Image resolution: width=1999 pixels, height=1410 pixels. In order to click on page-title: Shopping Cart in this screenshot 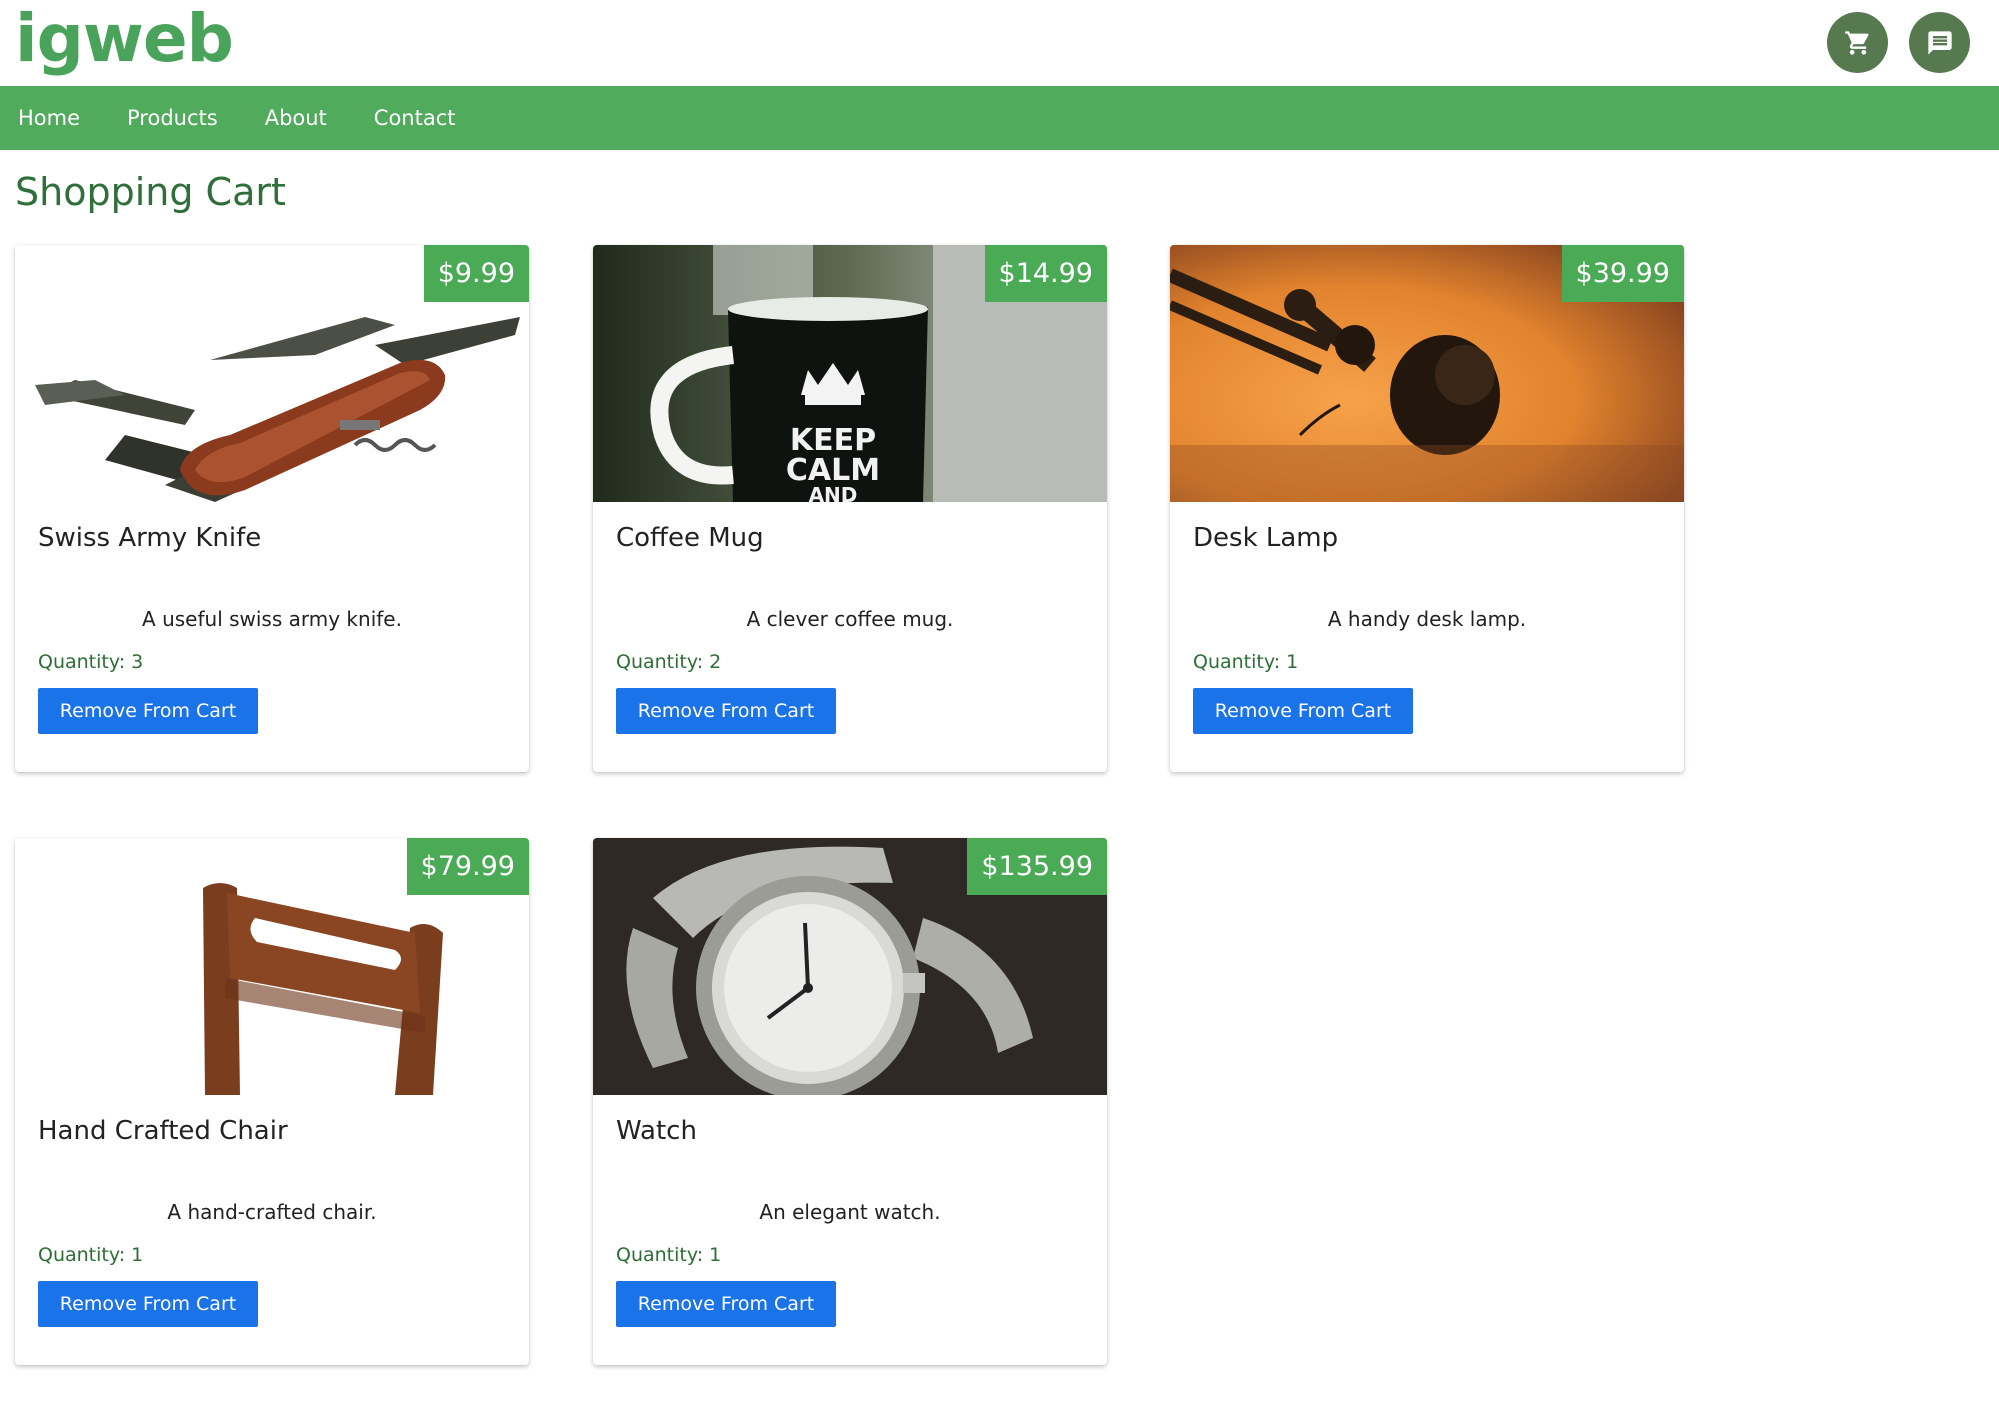, I will do `click(150, 192)`.